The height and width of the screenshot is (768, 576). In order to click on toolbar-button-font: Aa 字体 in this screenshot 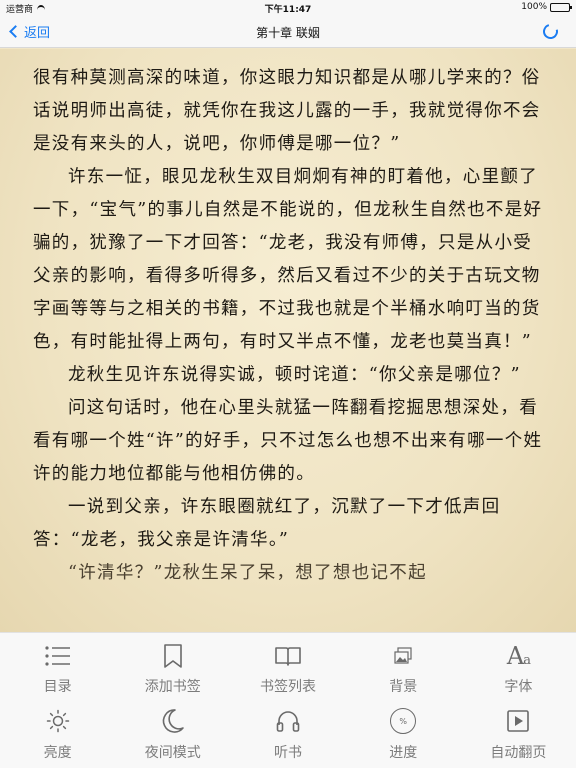, I will do `click(518, 667)`.